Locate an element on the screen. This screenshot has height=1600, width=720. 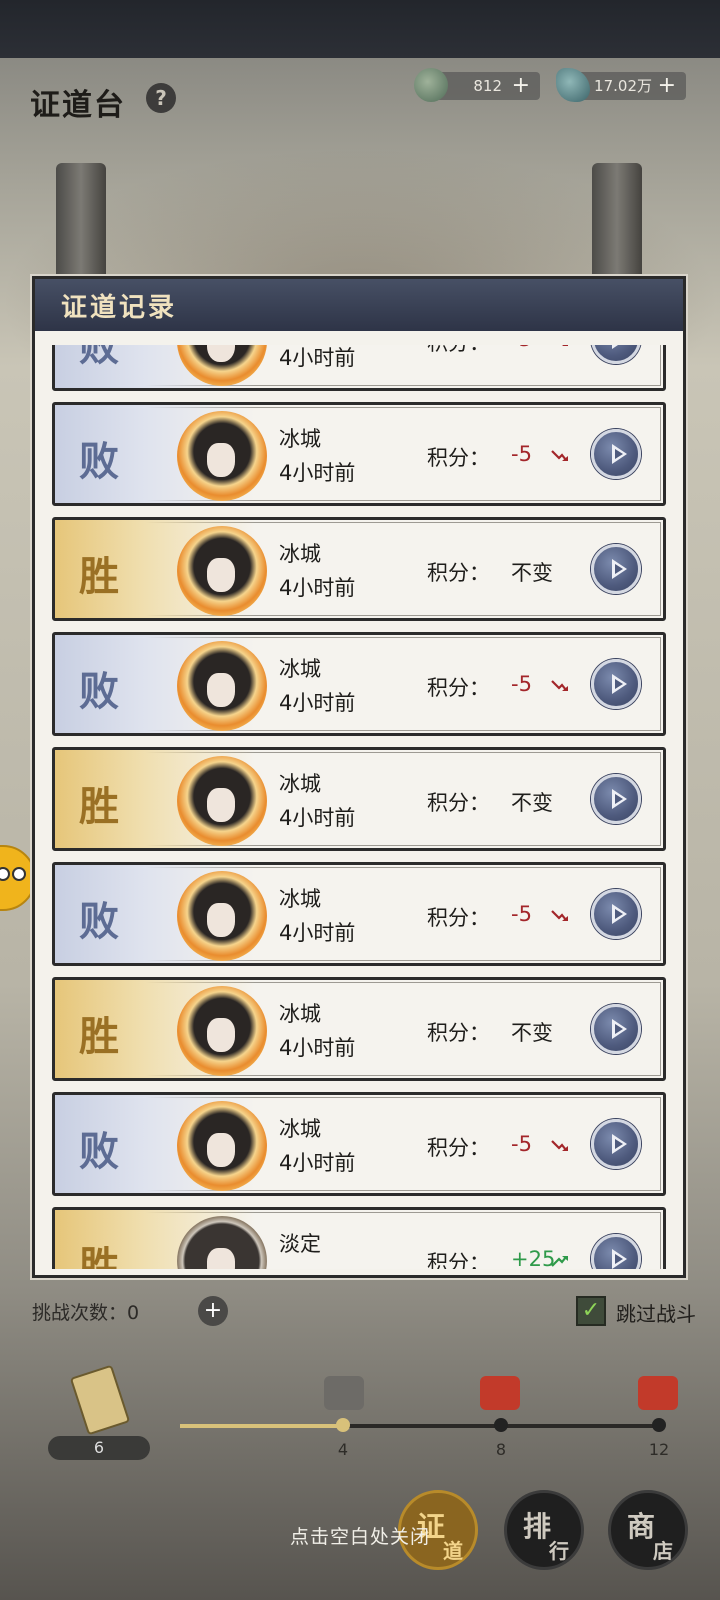
currency-jade-add-button: + is located at coordinates (521, 86).